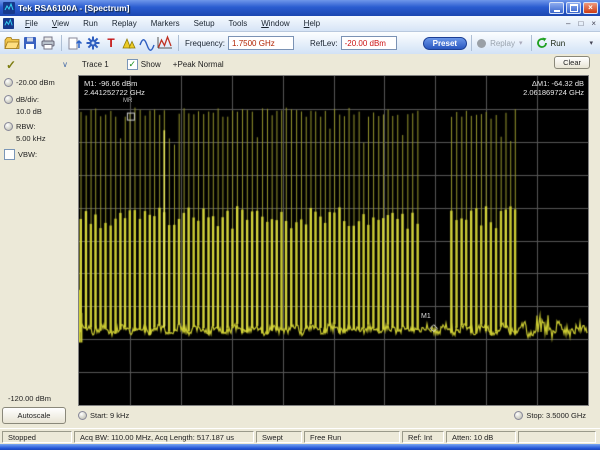 This screenshot has height=450, width=600. I want to click on status-sweep: Swept, so click(279, 436).